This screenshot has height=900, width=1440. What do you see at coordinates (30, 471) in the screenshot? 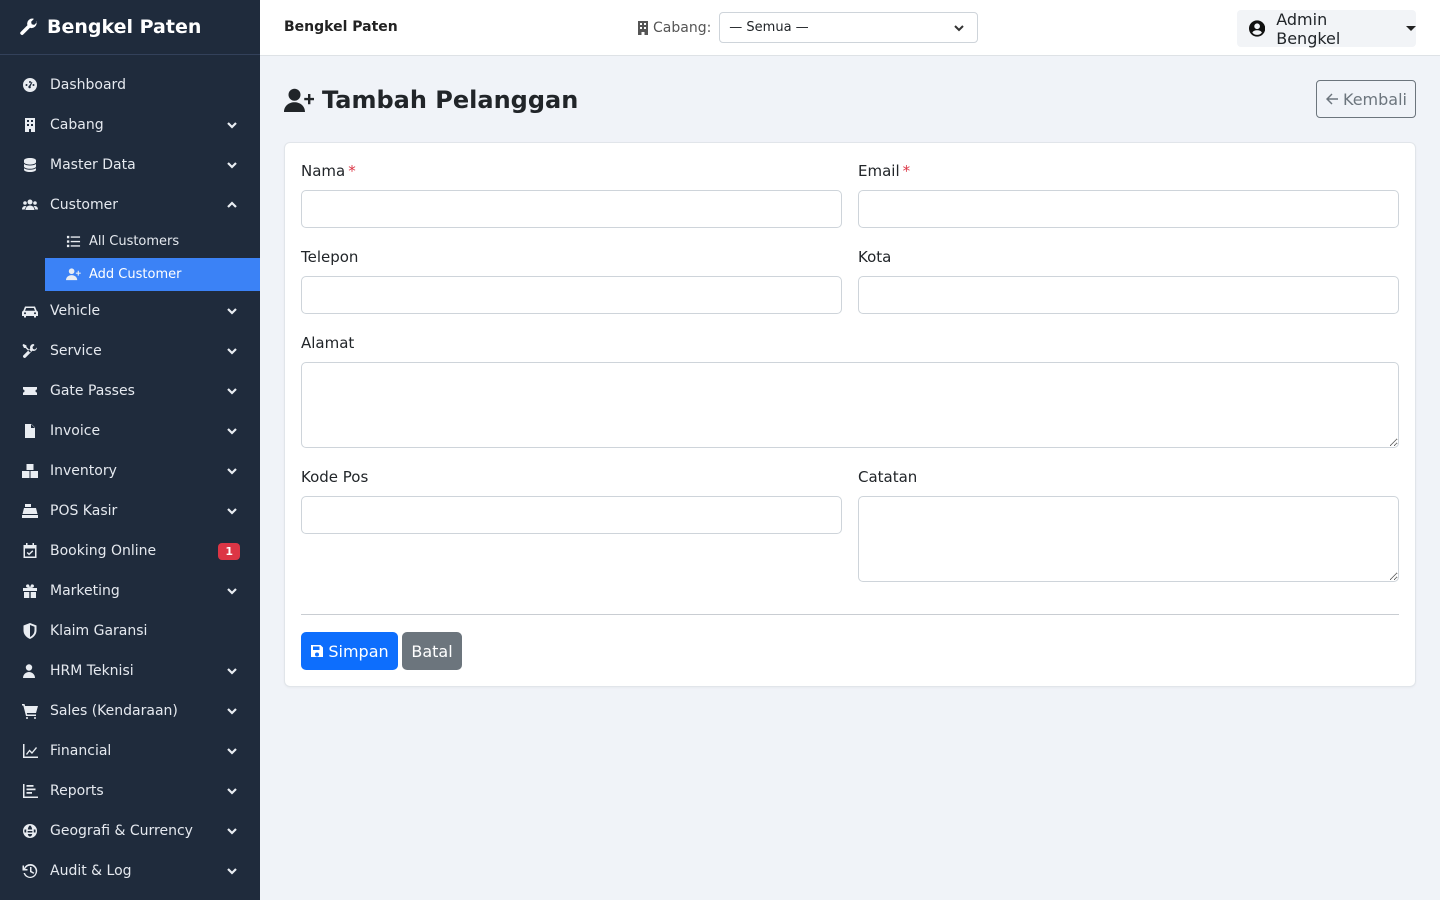
I see `boxes-icon` at bounding box center [30, 471].